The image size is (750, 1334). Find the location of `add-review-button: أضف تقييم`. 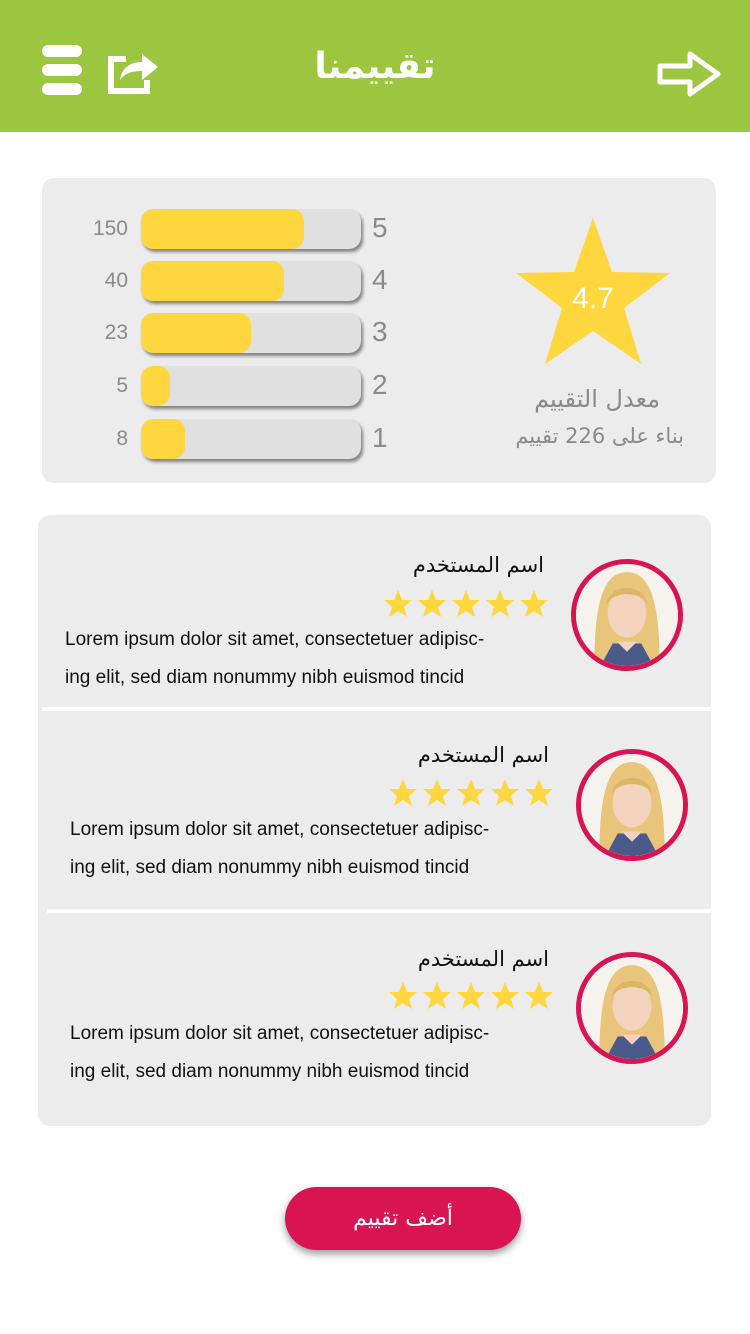

add-review-button: أضف تقييم is located at coordinates (403, 1218).